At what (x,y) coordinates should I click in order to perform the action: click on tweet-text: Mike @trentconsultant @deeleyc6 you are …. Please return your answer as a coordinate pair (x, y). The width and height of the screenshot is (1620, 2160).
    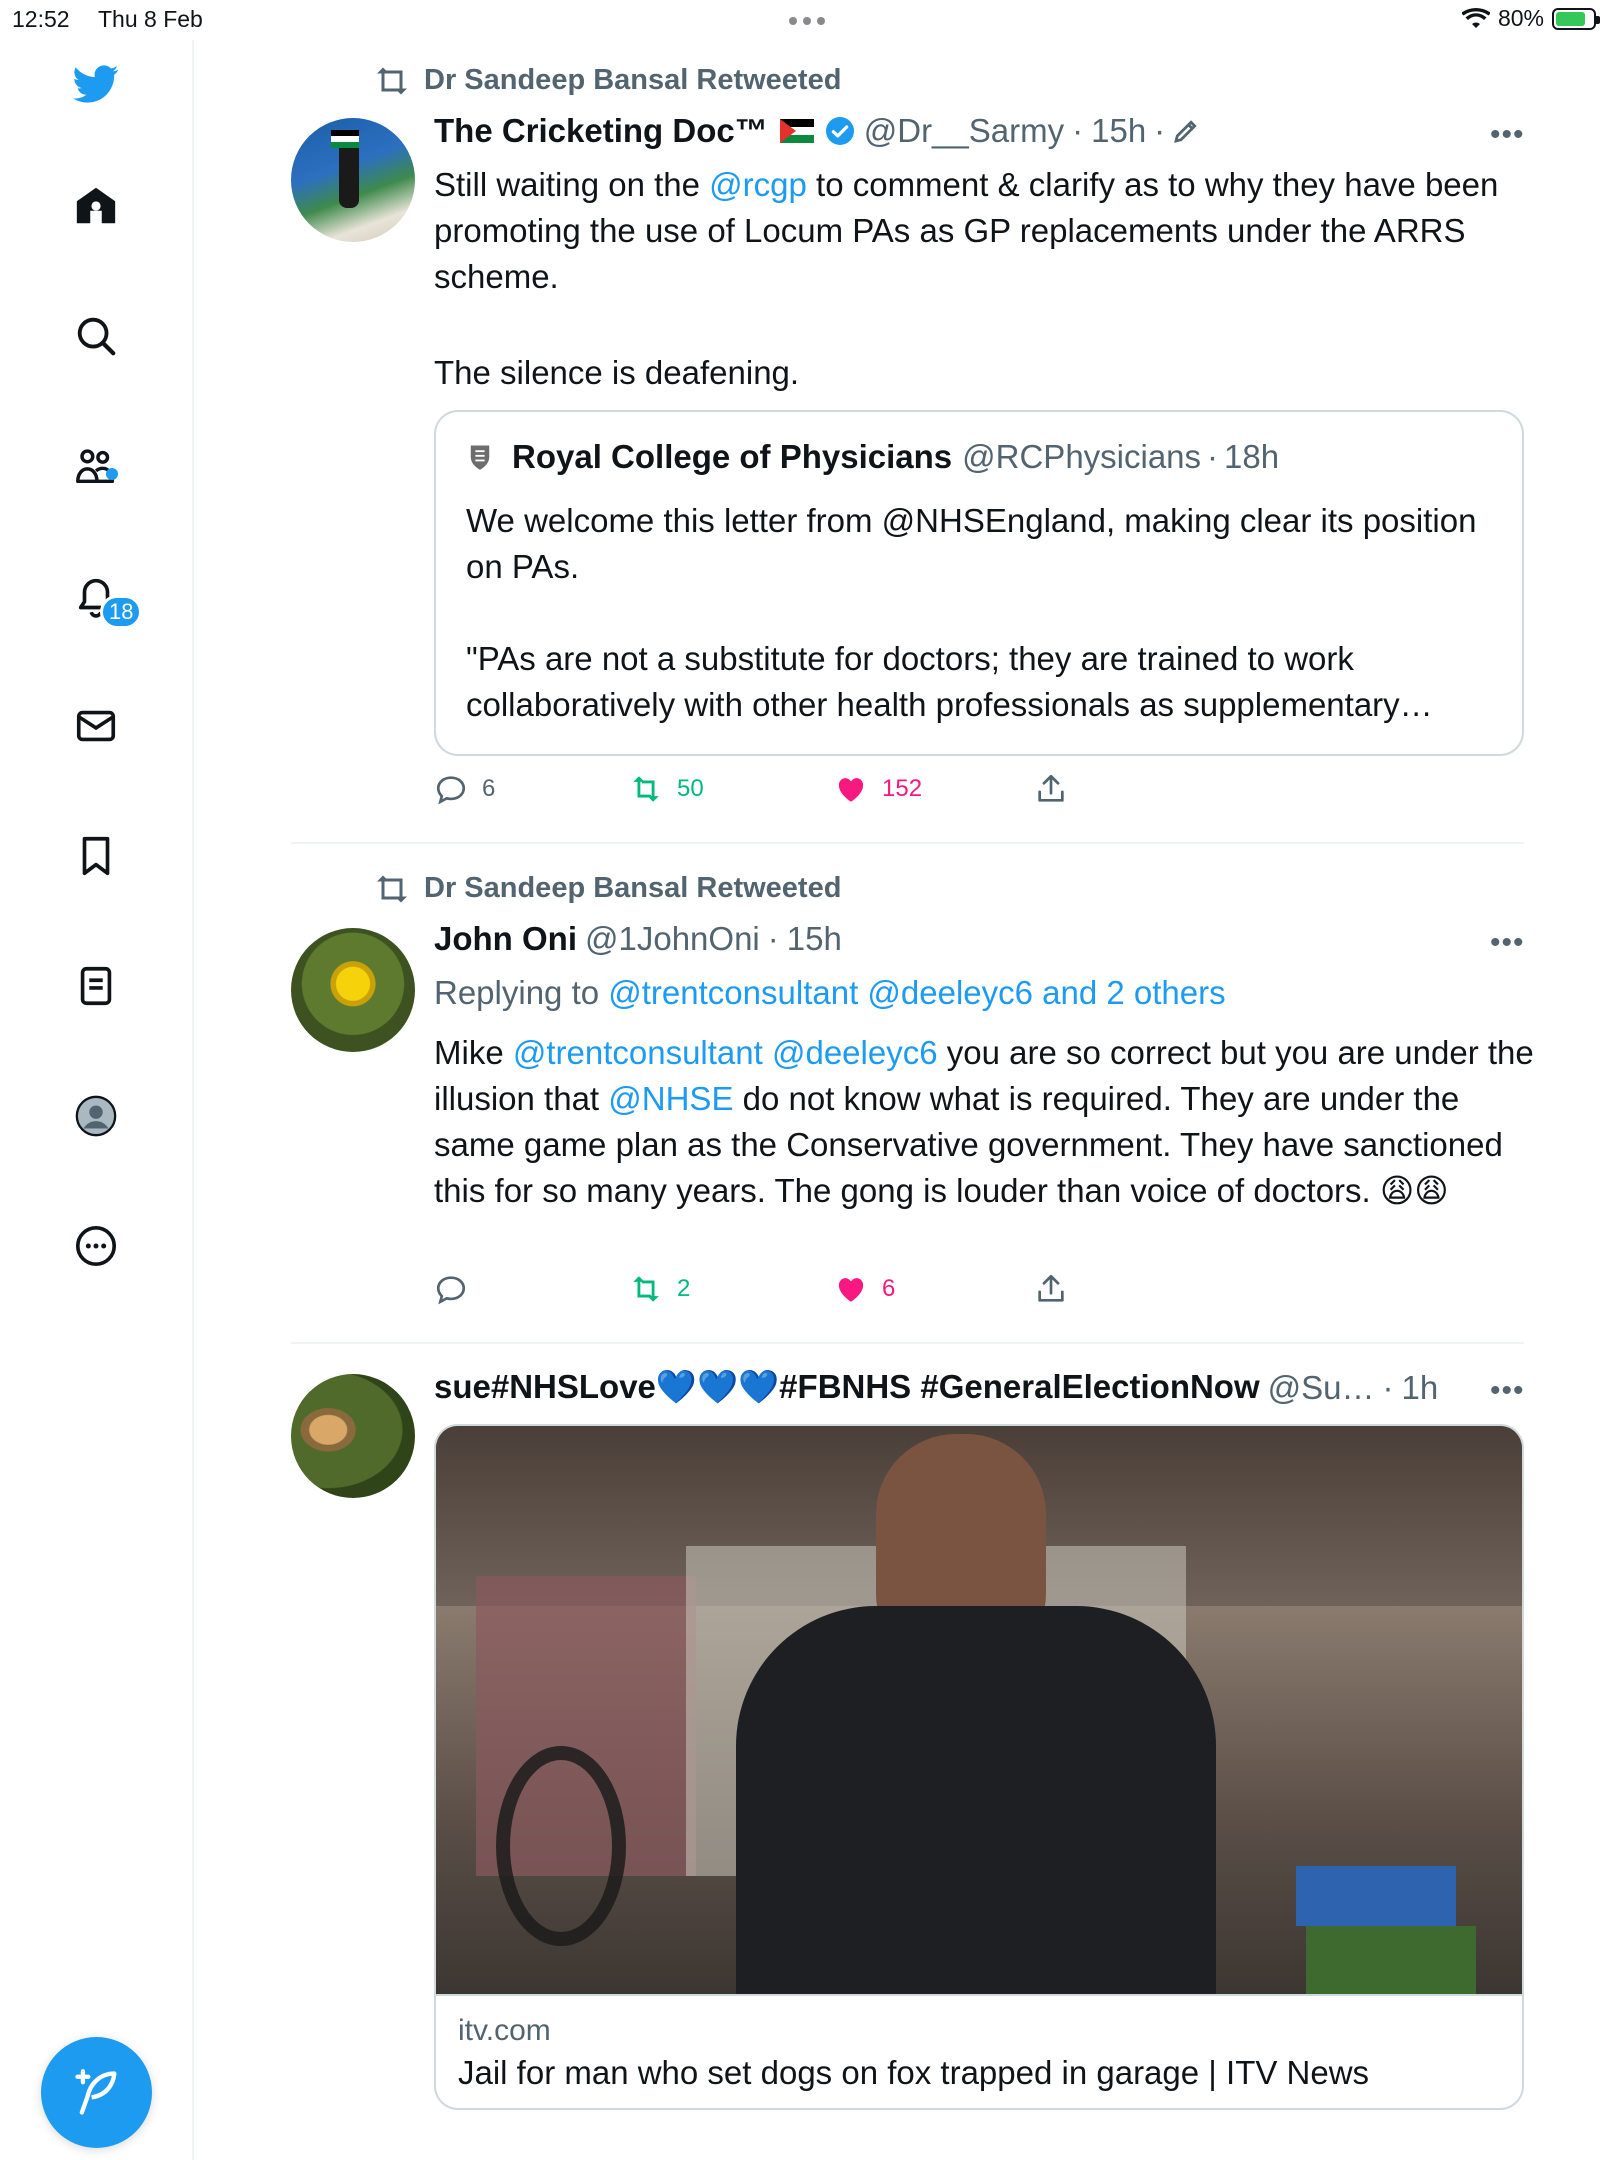
    Looking at the image, I should click on (984, 1121).